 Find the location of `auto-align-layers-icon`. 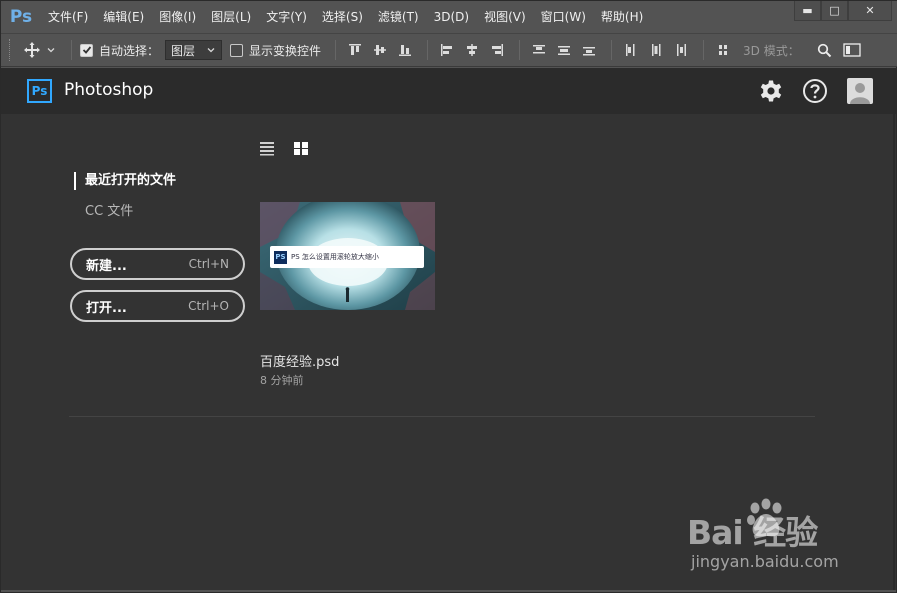

auto-align-layers-icon is located at coordinates (723, 50).